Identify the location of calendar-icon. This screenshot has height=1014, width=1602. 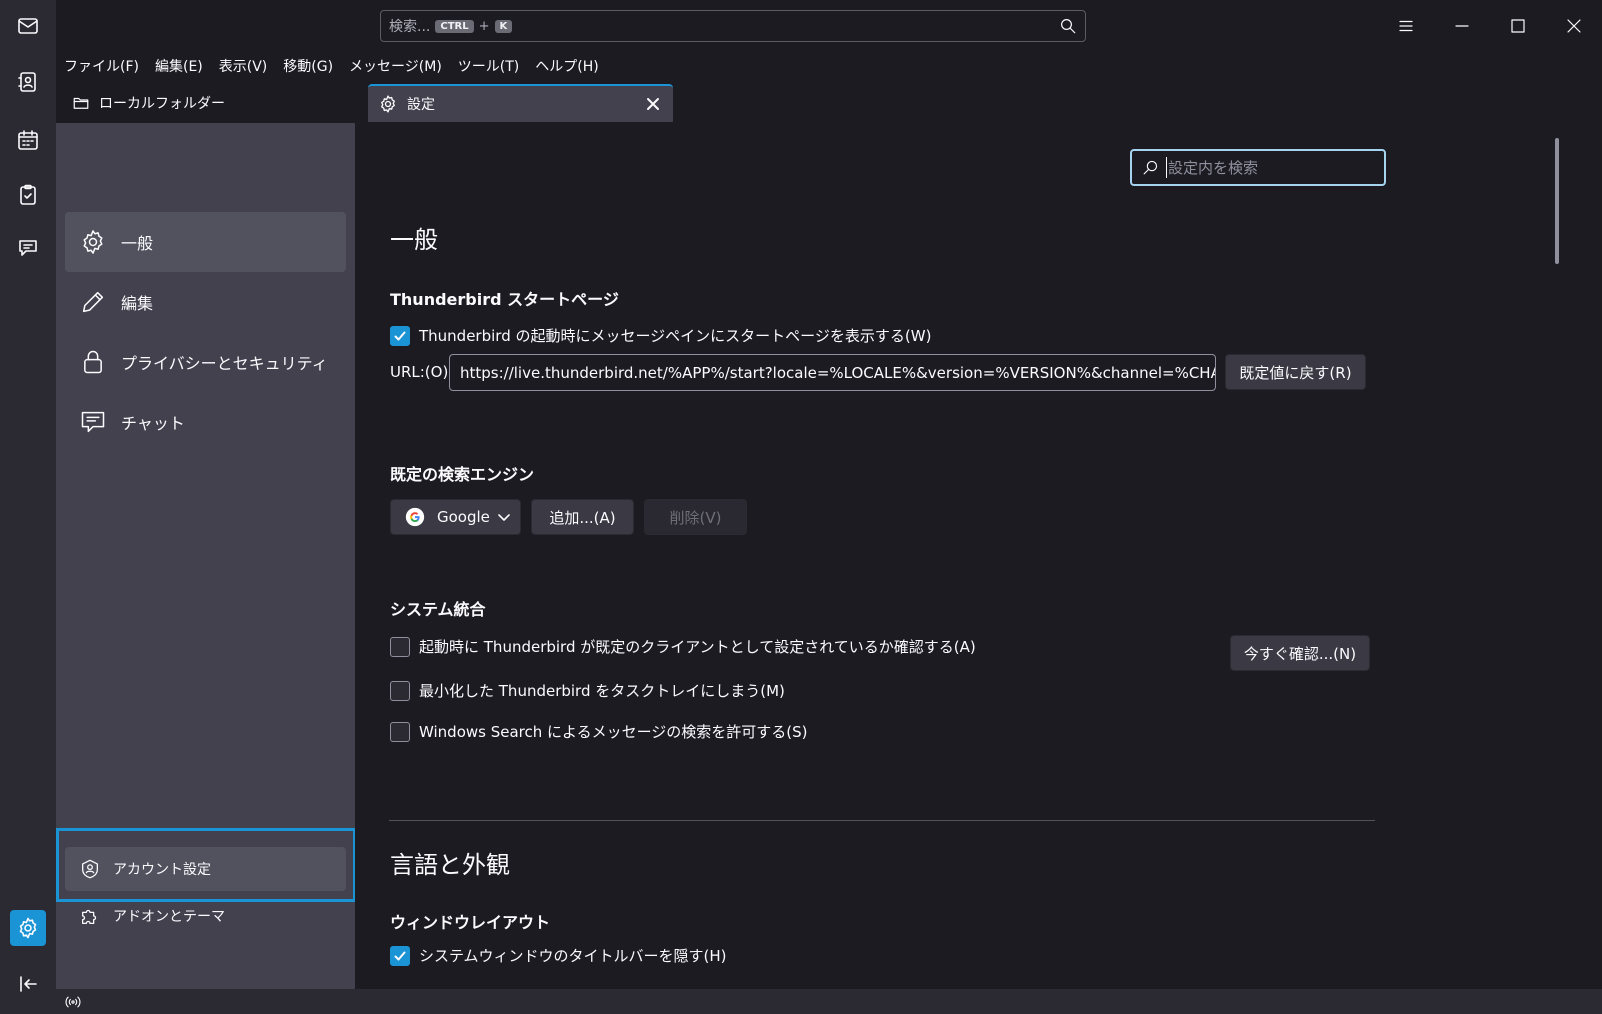
(28, 140).